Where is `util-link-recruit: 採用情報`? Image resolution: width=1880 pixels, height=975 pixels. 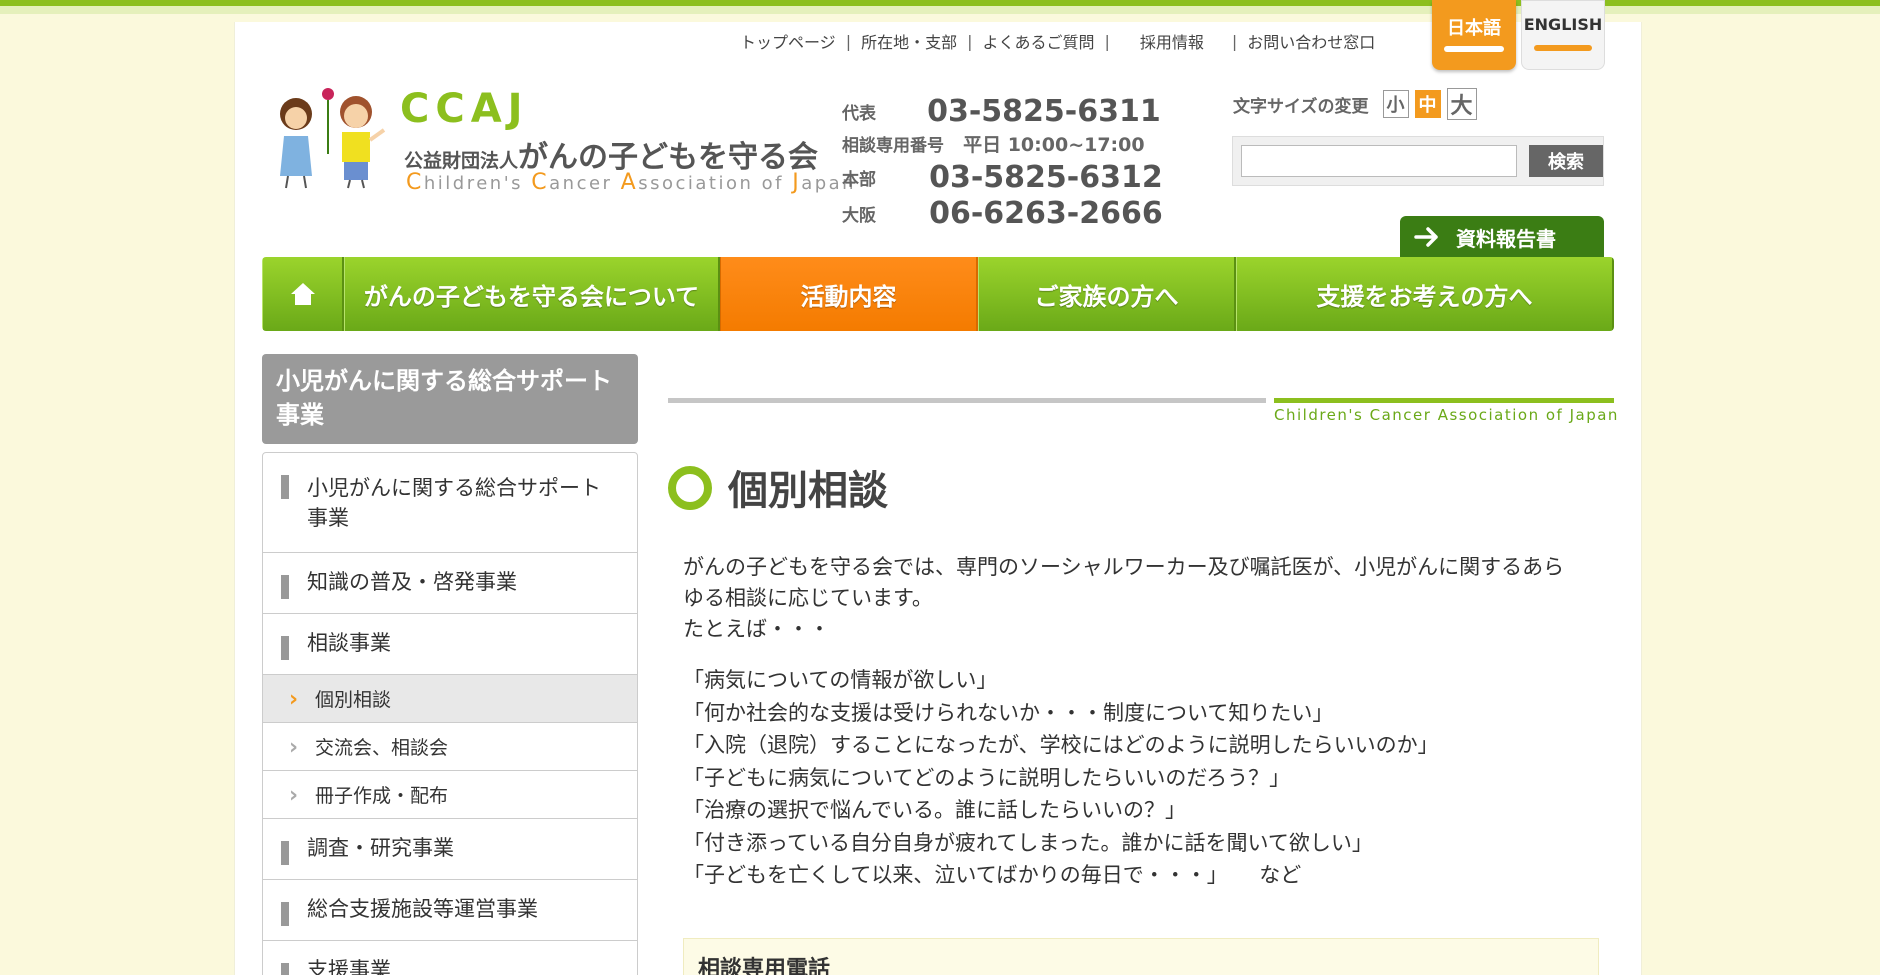 util-link-recruit: 採用情報 is located at coordinates (1172, 41).